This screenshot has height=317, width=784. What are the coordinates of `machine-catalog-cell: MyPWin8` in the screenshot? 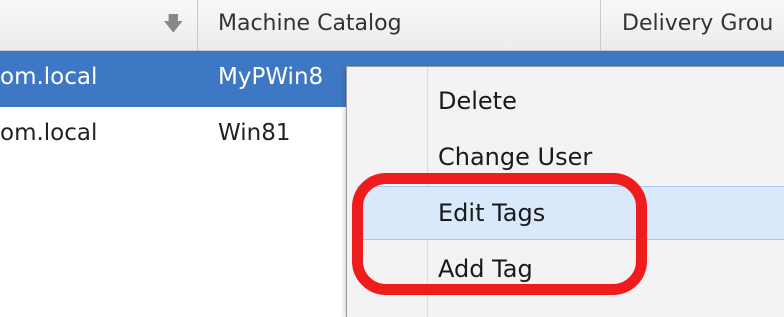 It's located at (271, 77).